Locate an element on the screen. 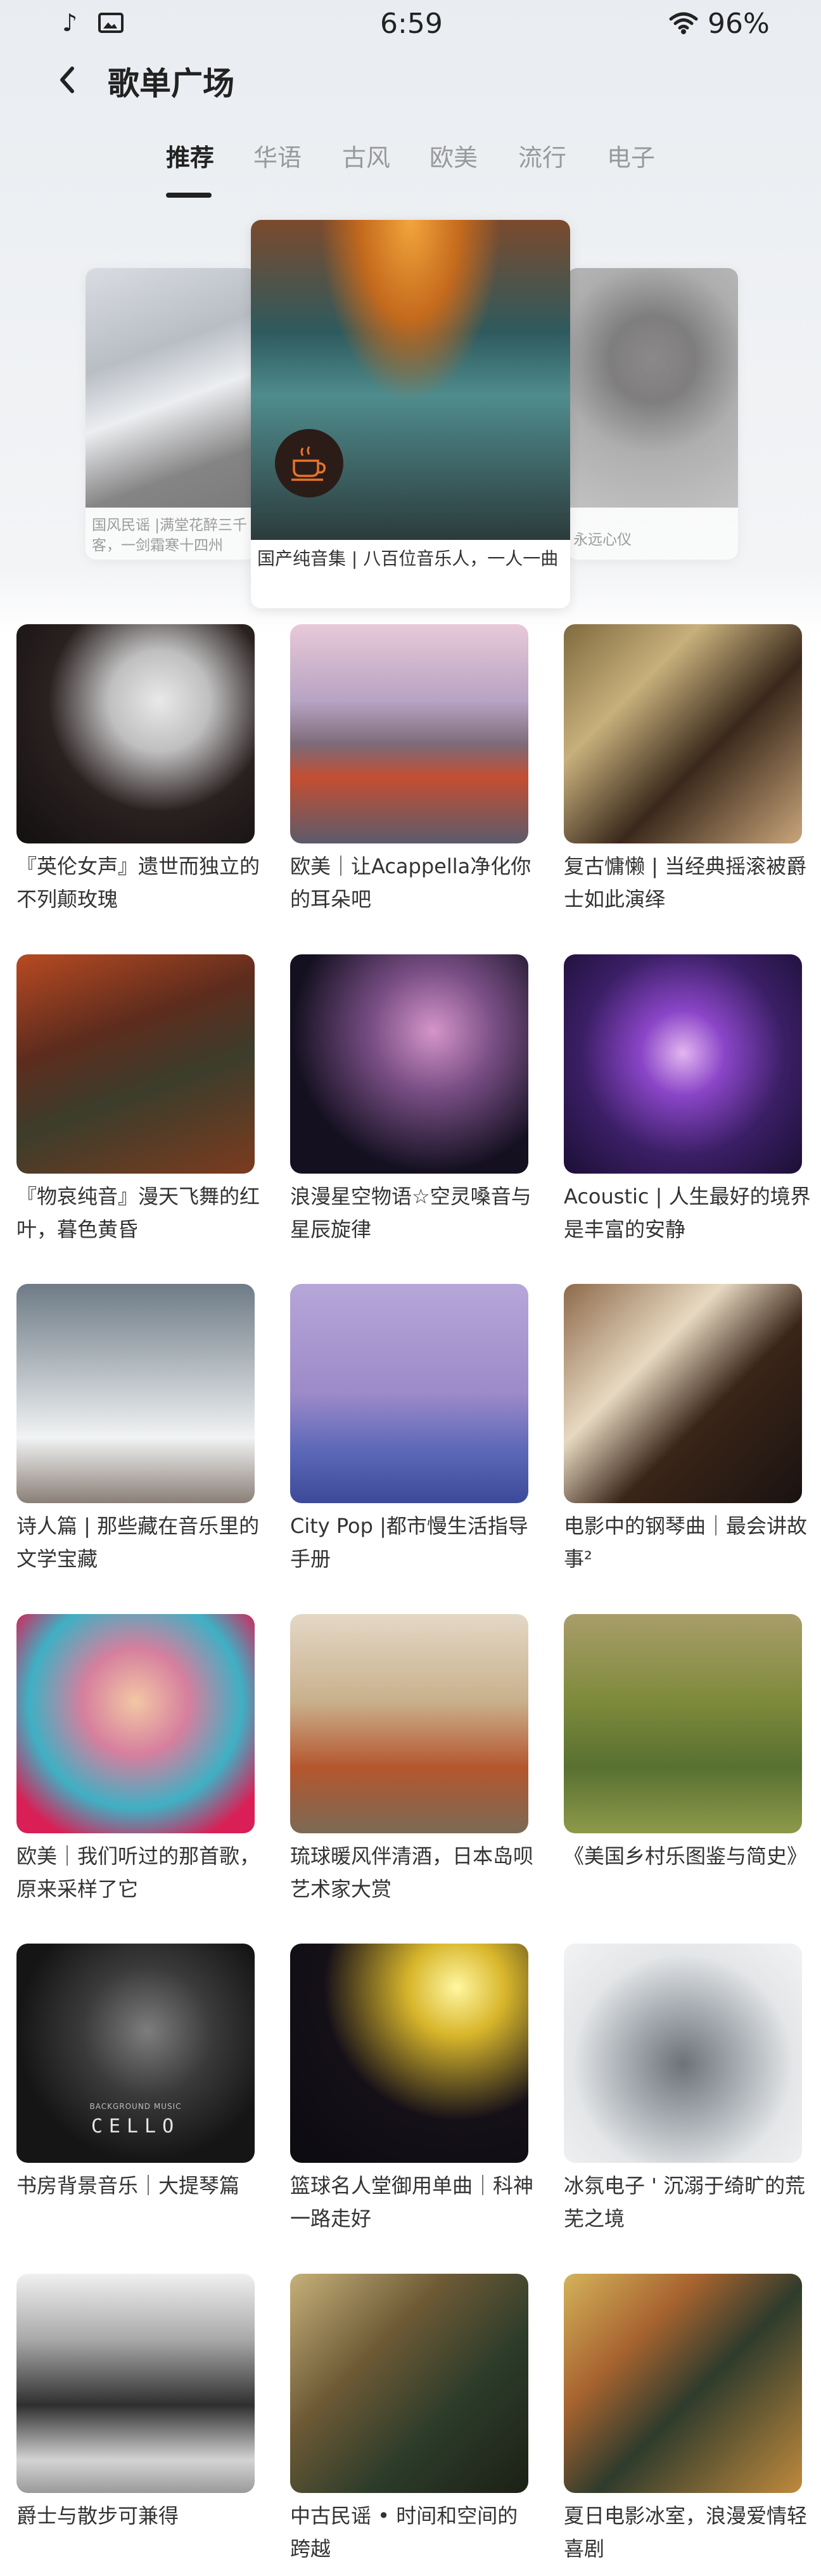  status-bar: ♪ 6:59 96% is located at coordinates (410, 25).